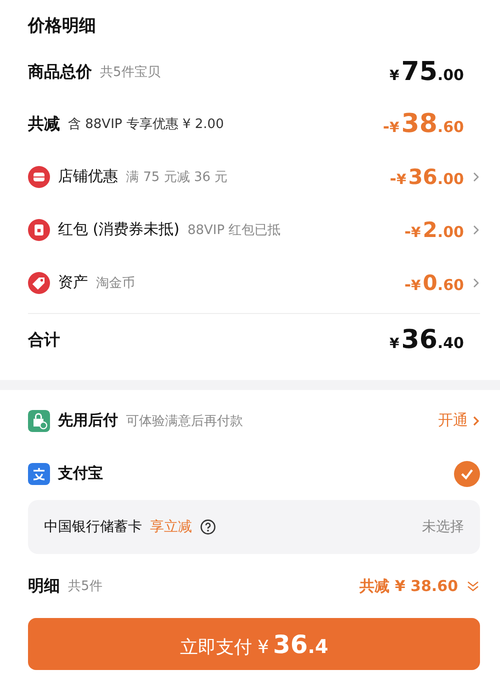  Describe the element at coordinates (39, 177) in the screenshot. I see `shop-icon` at that location.